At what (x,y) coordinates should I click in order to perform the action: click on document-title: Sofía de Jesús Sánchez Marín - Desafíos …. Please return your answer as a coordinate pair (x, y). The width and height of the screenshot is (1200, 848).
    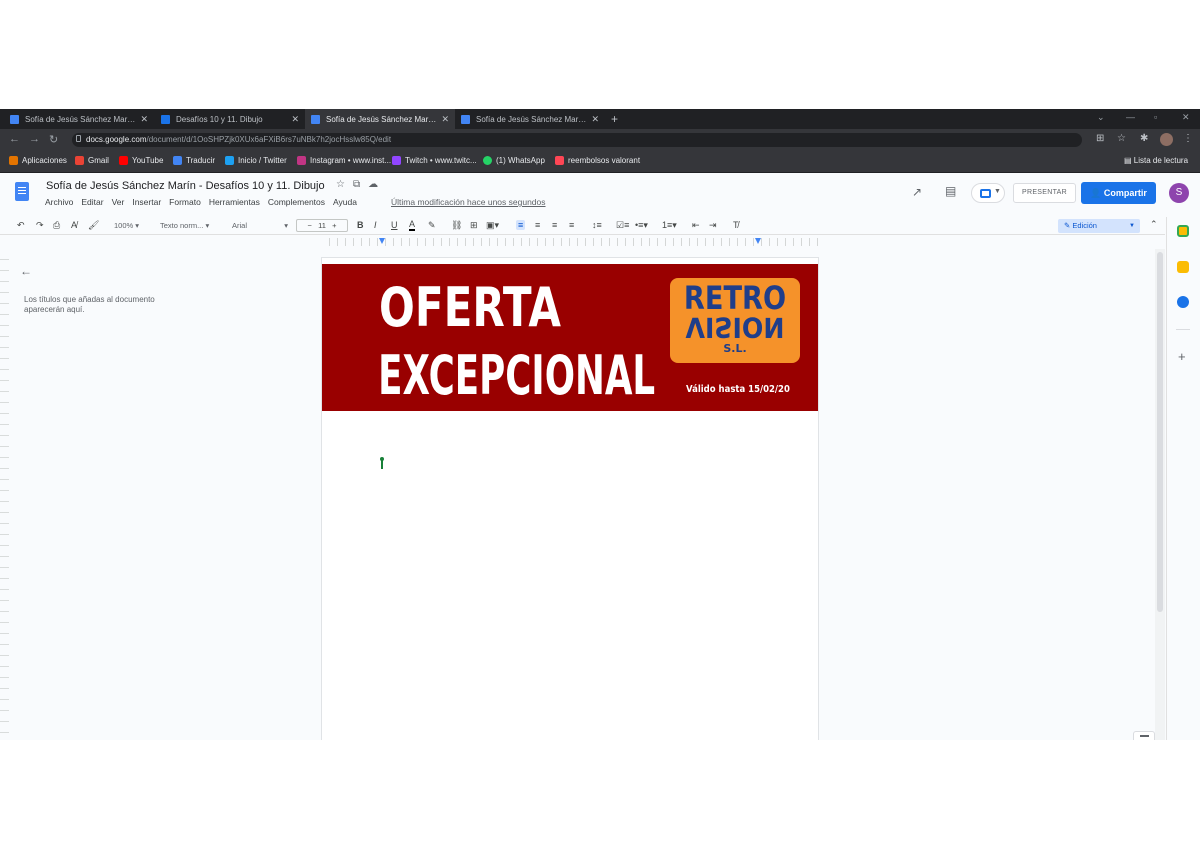
    Looking at the image, I should click on (185, 186).